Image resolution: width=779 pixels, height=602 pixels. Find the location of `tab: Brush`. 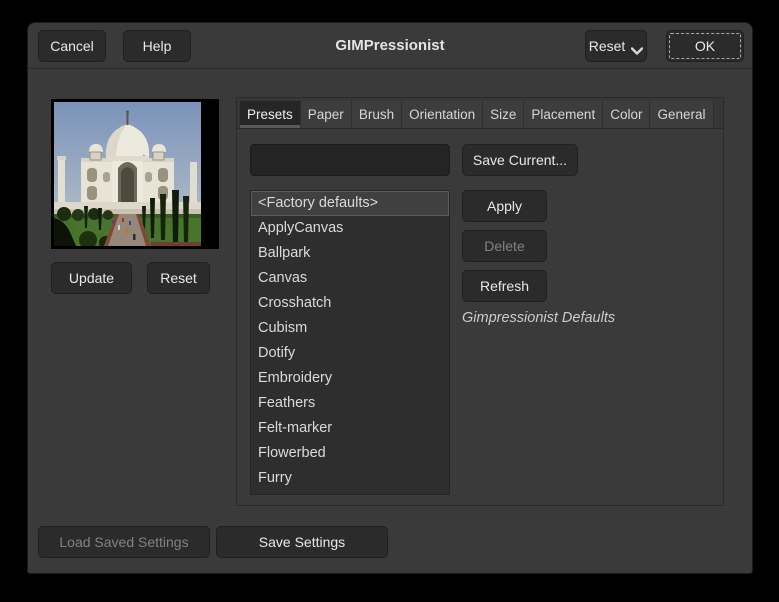

tab: Brush is located at coordinates (377, 114).